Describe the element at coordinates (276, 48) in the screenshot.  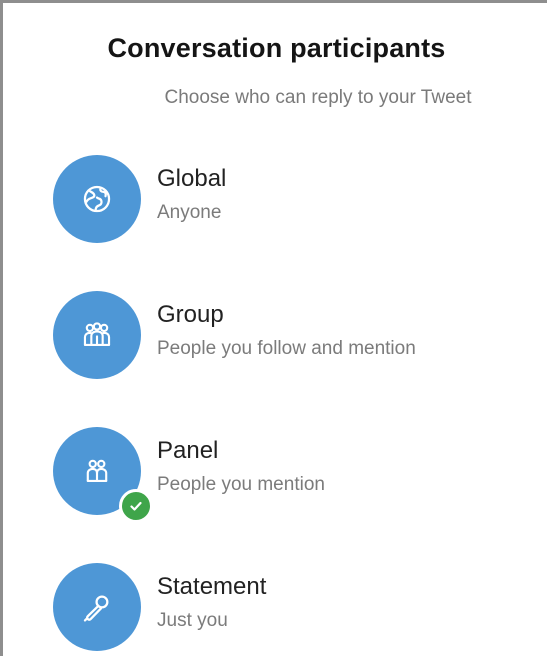
I see `sheet-title: Conversation participants` at that location.